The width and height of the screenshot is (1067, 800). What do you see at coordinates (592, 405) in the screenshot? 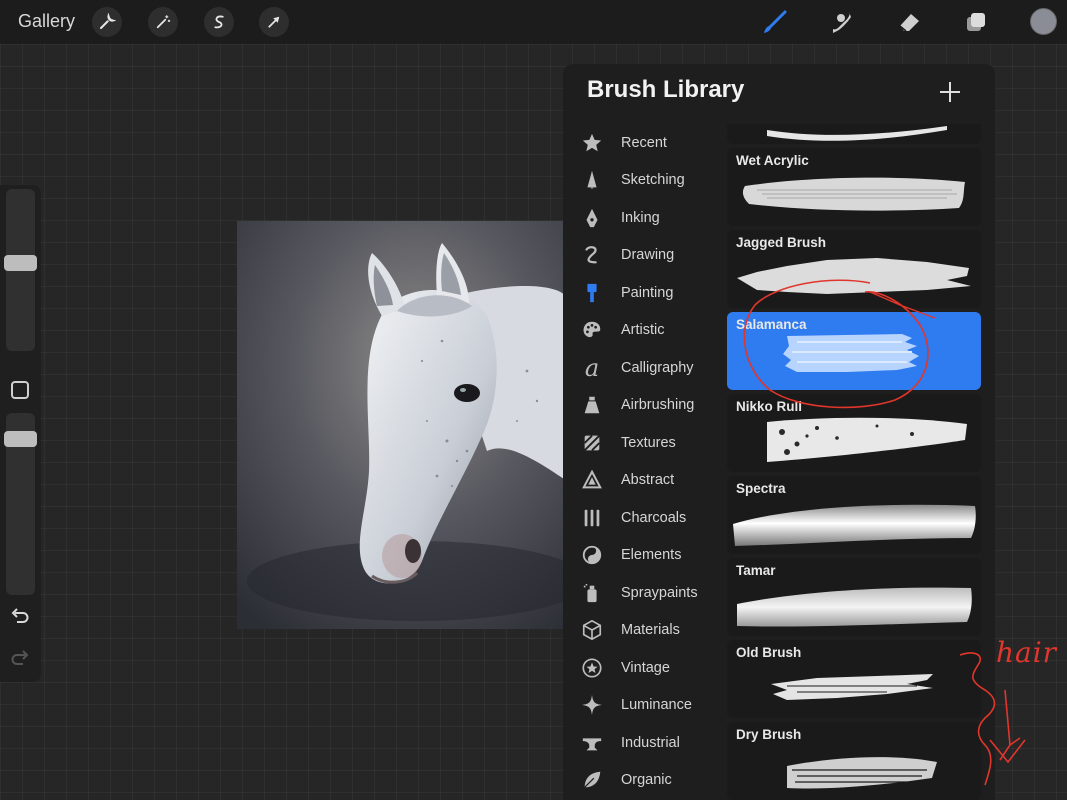
I see `airbrush-icon` at bounding box center [592, 405].